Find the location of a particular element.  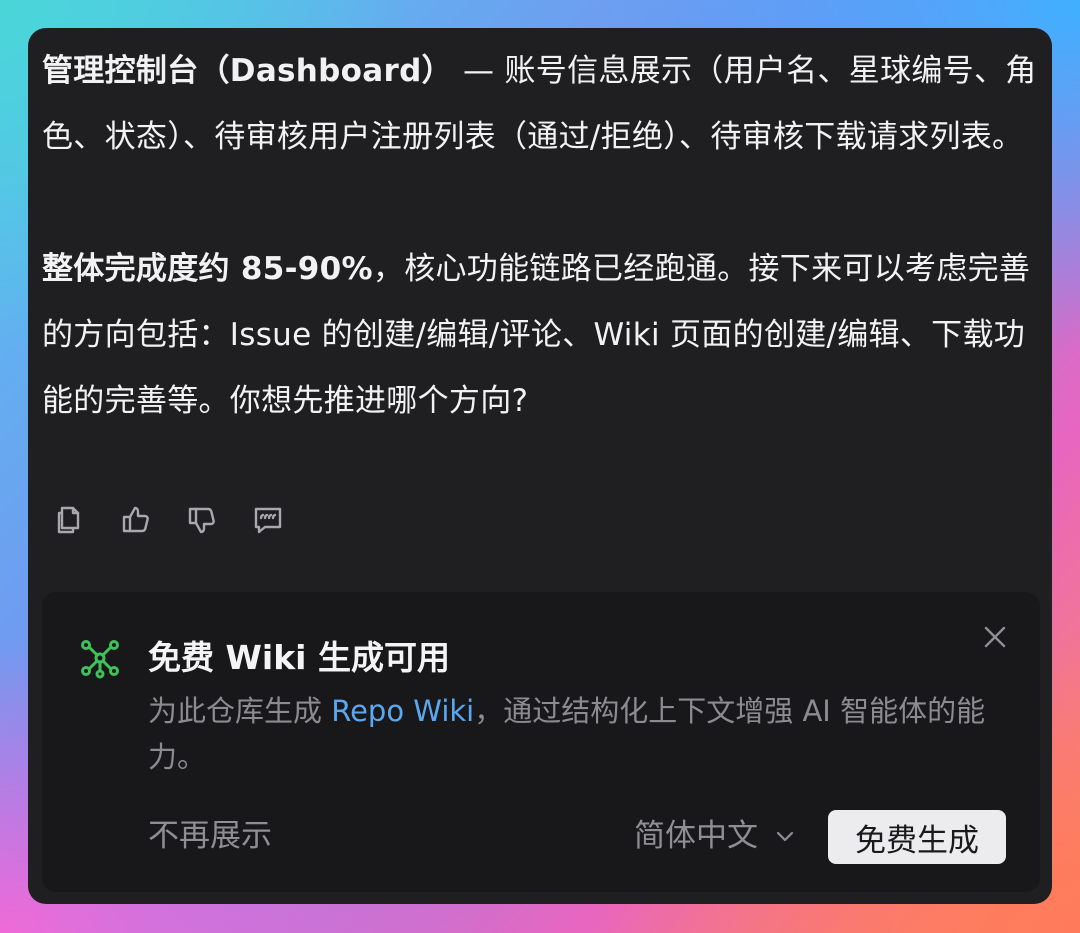

language-select-value: 简体中文 is located at coordinates (696, 836).